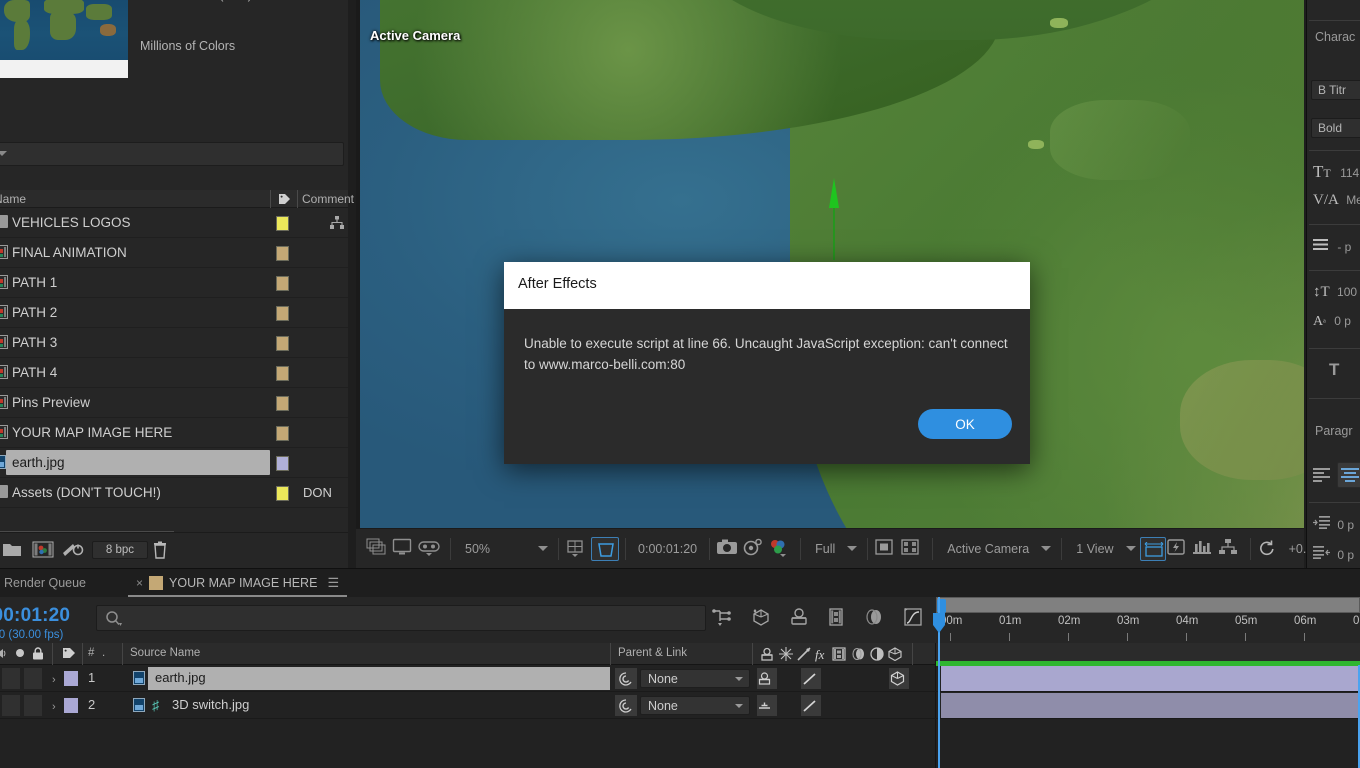  I want to click on view-camera-select: Active Camera, so click(997, 549).